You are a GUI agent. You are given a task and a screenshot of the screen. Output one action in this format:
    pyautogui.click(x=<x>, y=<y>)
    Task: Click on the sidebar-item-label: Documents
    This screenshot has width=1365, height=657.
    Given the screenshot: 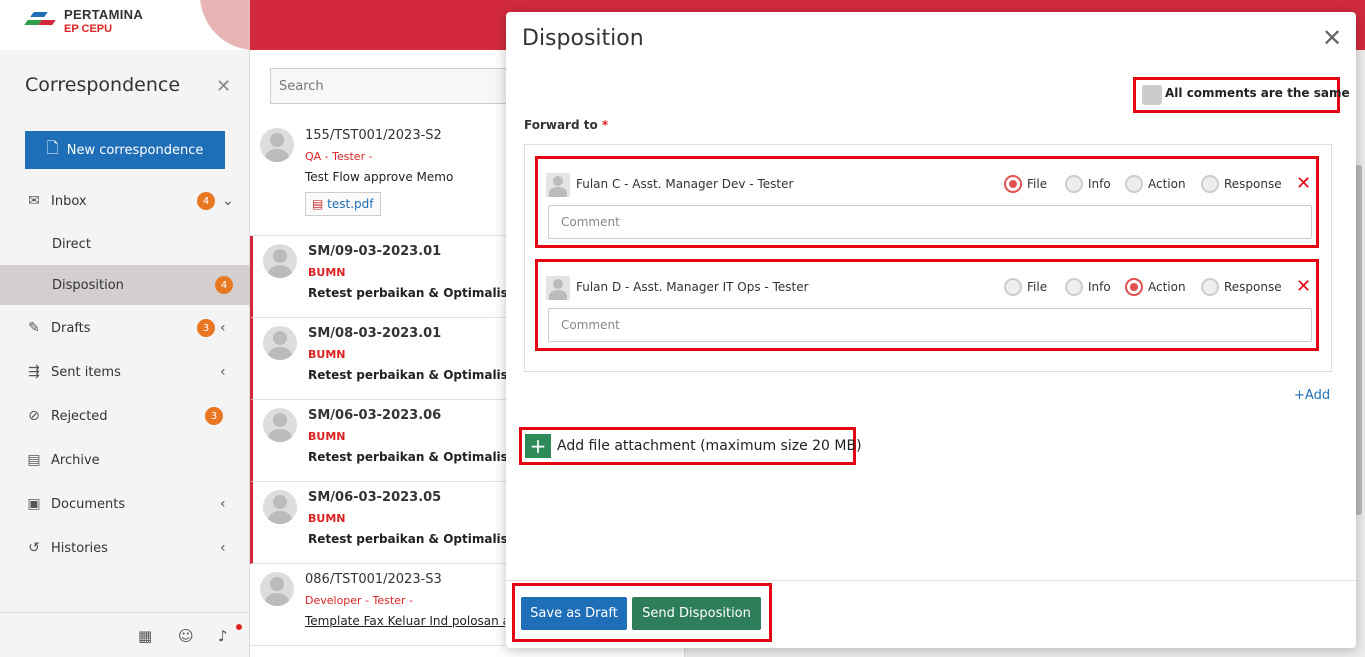 What is the action you would take?
    pyautogui.click(x=88, y=504)
    